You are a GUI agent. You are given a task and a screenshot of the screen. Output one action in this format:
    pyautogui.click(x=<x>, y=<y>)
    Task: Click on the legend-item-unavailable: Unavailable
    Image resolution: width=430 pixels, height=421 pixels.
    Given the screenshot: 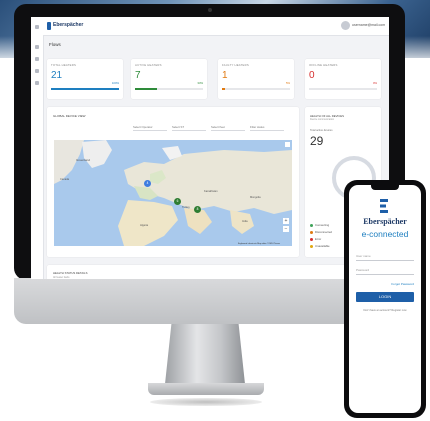 What is the action you would take?
    pyautogui.click(x=320, y=246)
    